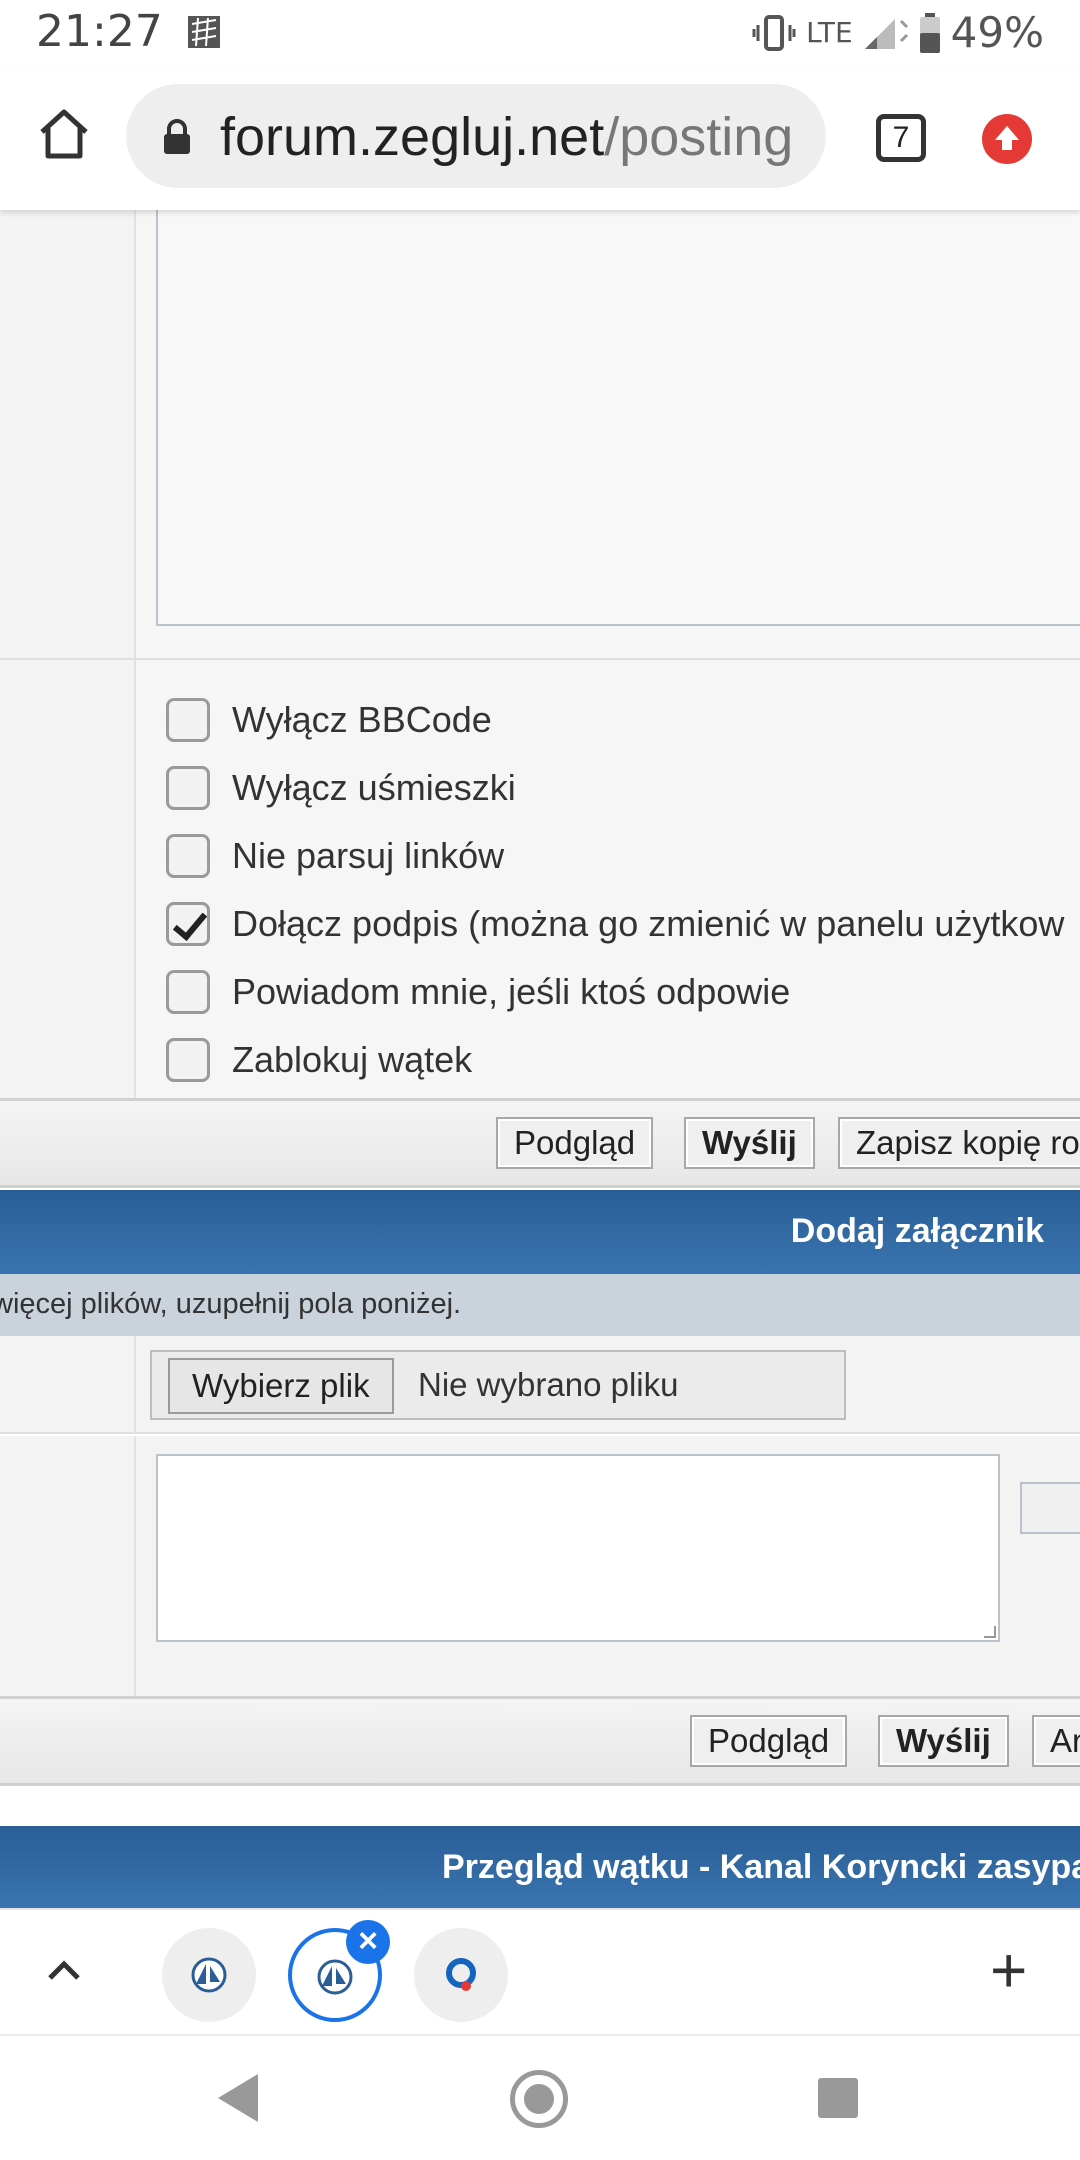 Image resolution: width=1080 pixels, height=2160 pixels. What do you see at coordinates (548, 1384) in the screenshot?
I see `file-status: Nie wybrano pliku` at bounding box center [548, 1384].